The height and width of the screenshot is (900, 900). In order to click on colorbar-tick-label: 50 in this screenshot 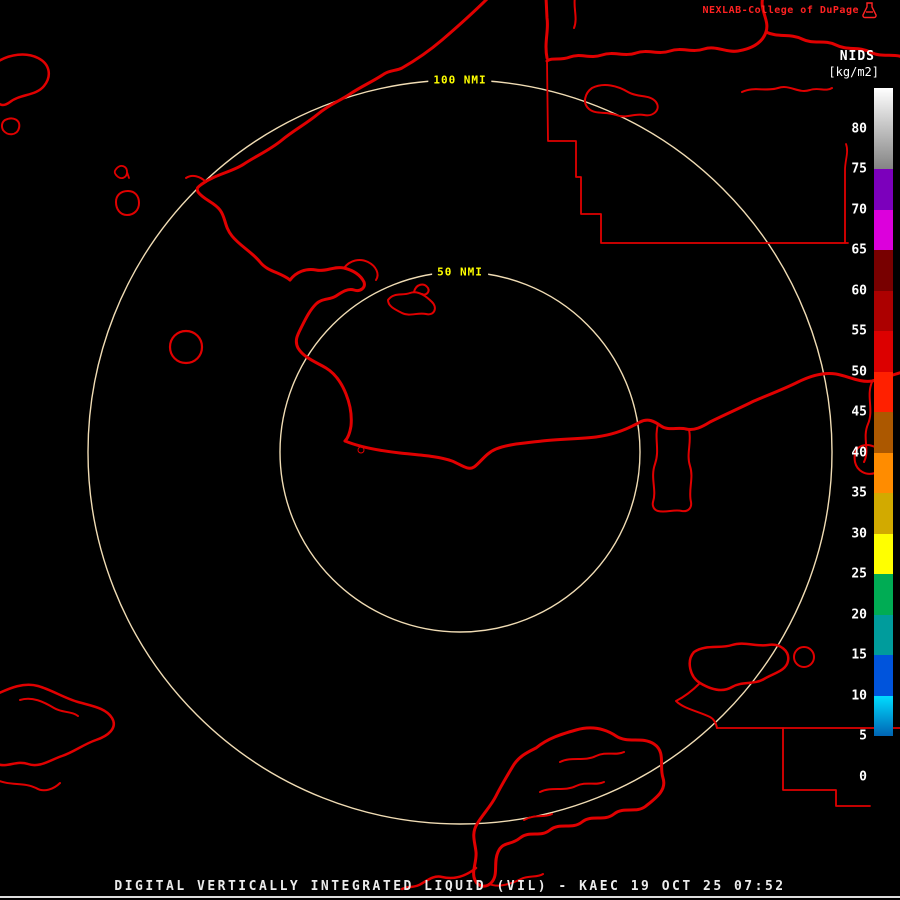, I will do `click(859, 371)`.